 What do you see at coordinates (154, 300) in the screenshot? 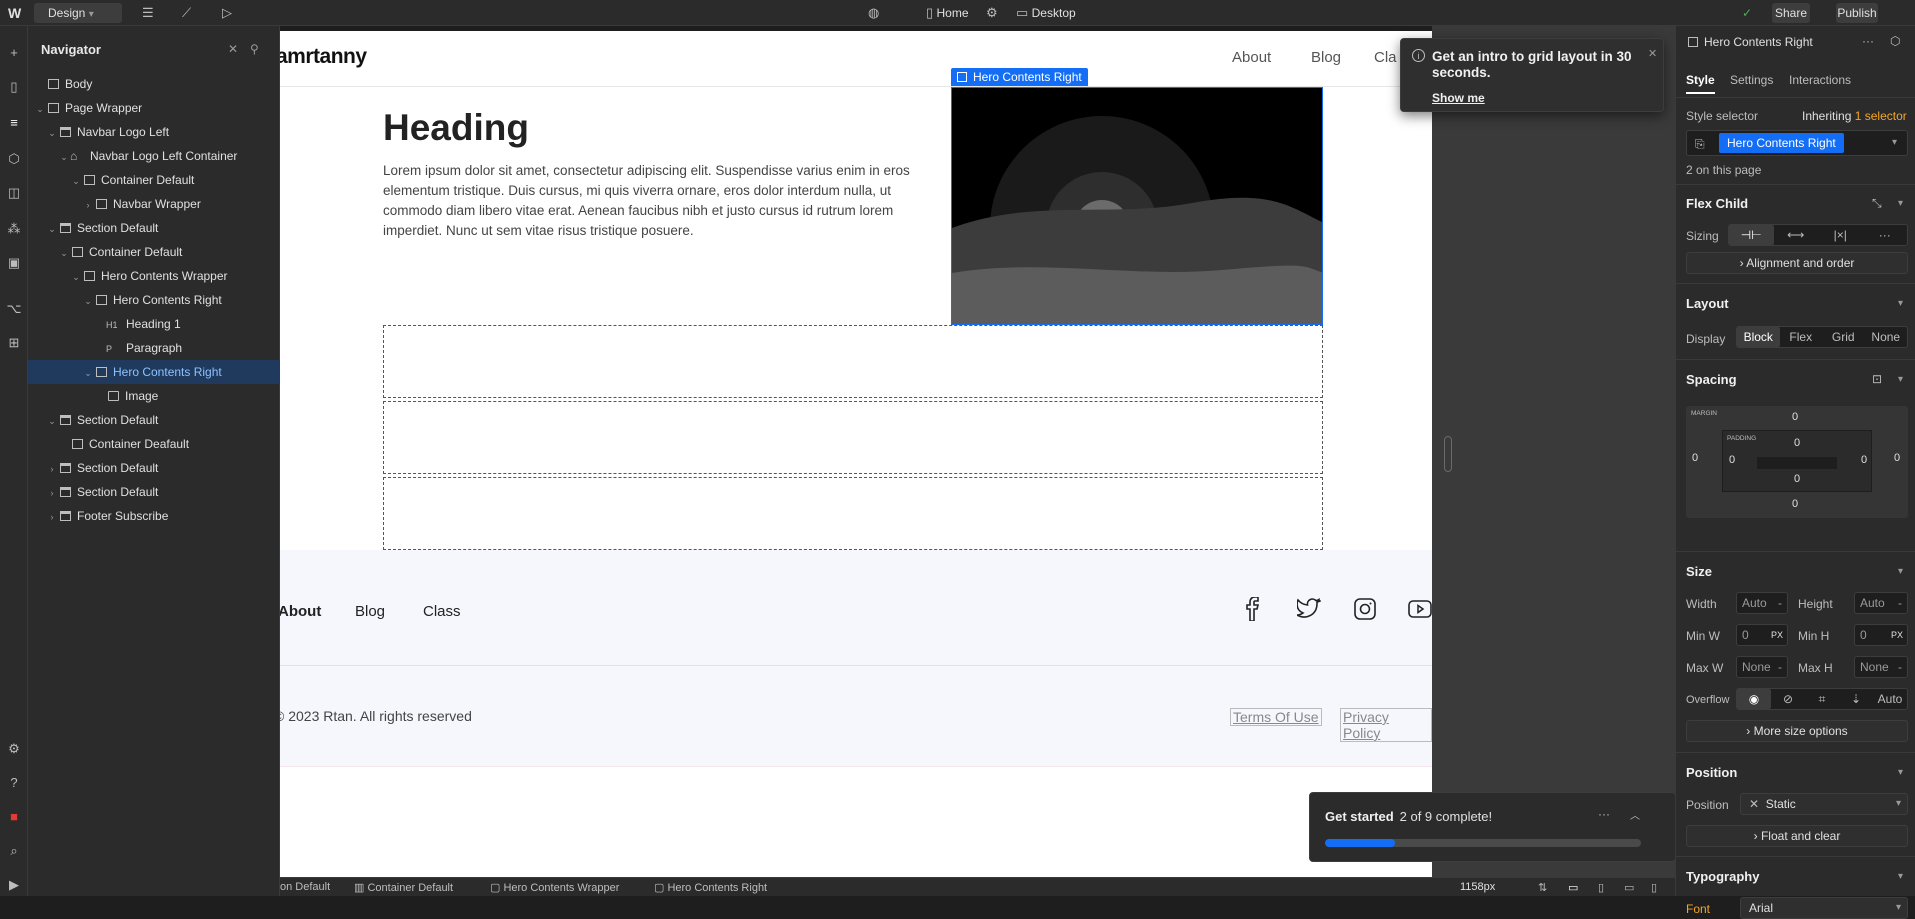
I see `navigator-item: ⌄ Hero Contents Right` at bounding box center [154, 300].